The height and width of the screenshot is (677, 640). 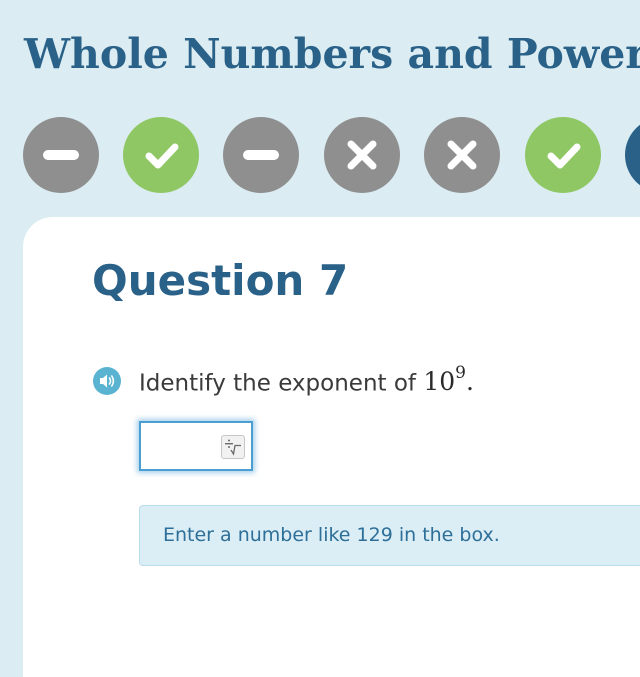 I want to click on audio-button, so click(x=107, y=381).